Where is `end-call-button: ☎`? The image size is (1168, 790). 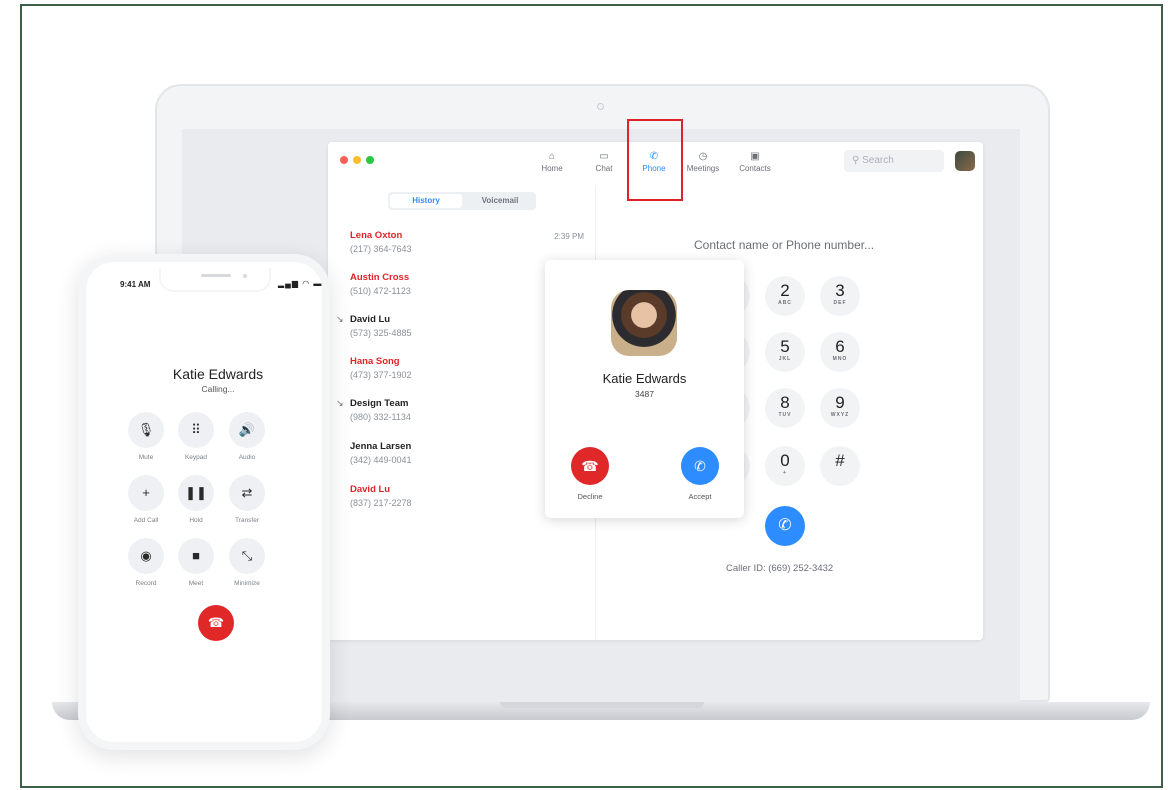
end-call-button: ☎ is located at coordinates (216, 623).